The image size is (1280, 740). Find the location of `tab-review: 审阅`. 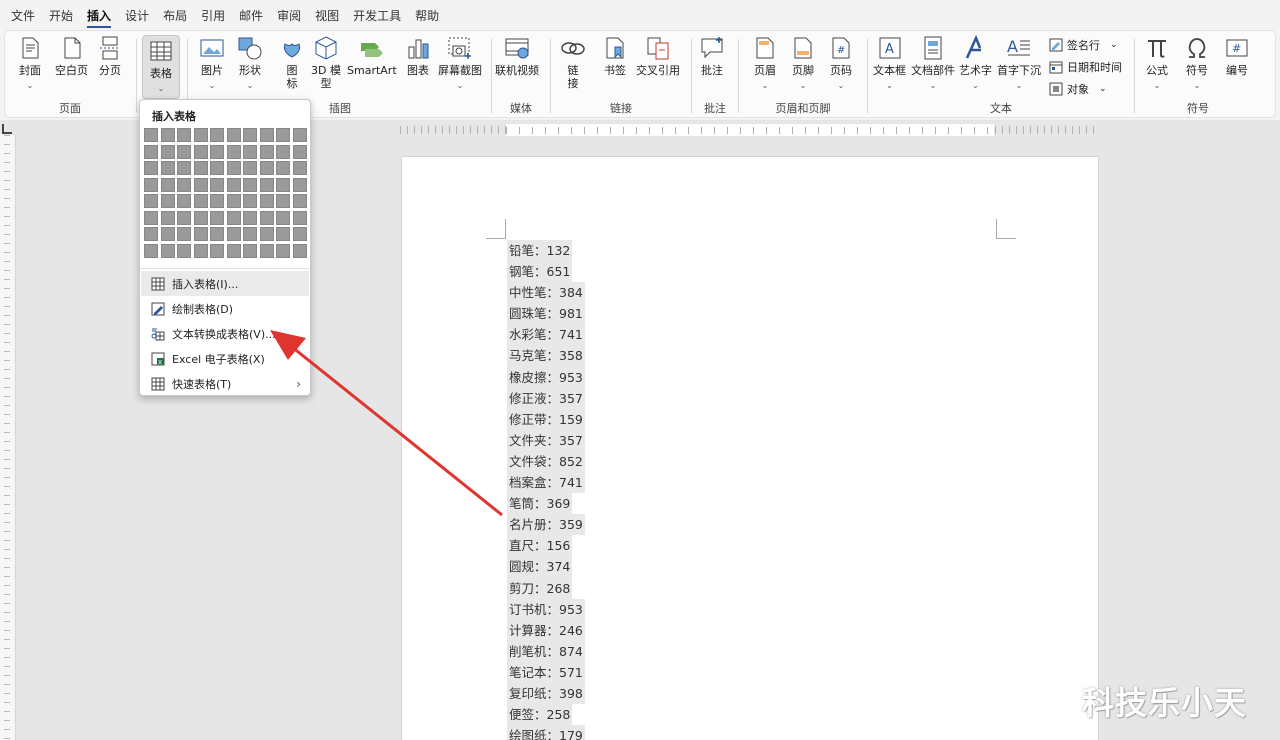

tab-review: 审阅 is located at coordinates (289, 15).